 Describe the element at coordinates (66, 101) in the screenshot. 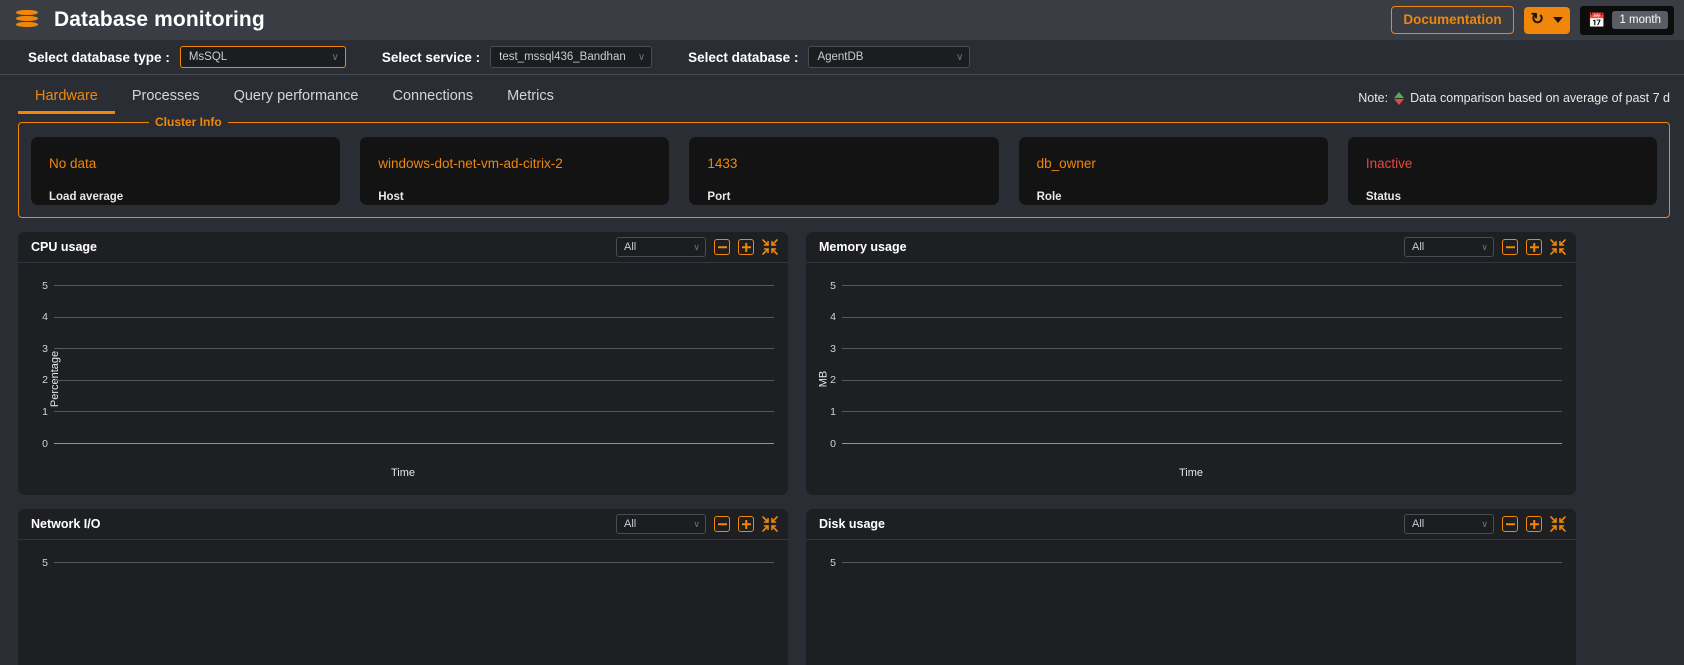

I see `tab-hardware: Hardware` at that location.